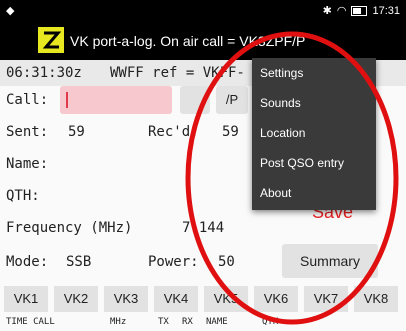 This screenshot has width=406, height=331. I want to click on call-label: Call:, so click(27, 100).